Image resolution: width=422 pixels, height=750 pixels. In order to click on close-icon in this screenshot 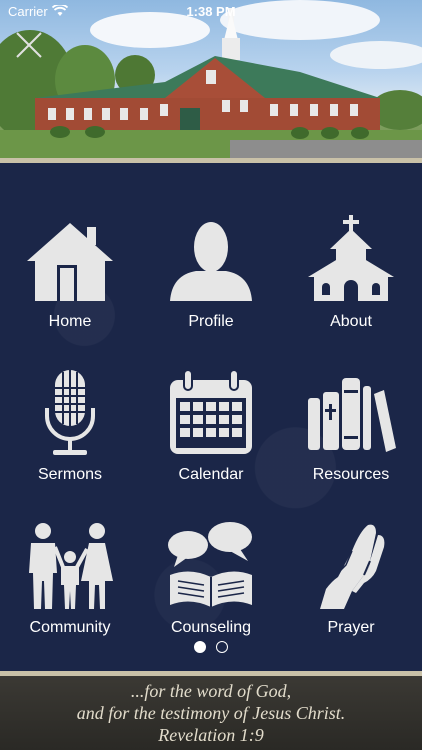, I will do `click(29, 45)`.